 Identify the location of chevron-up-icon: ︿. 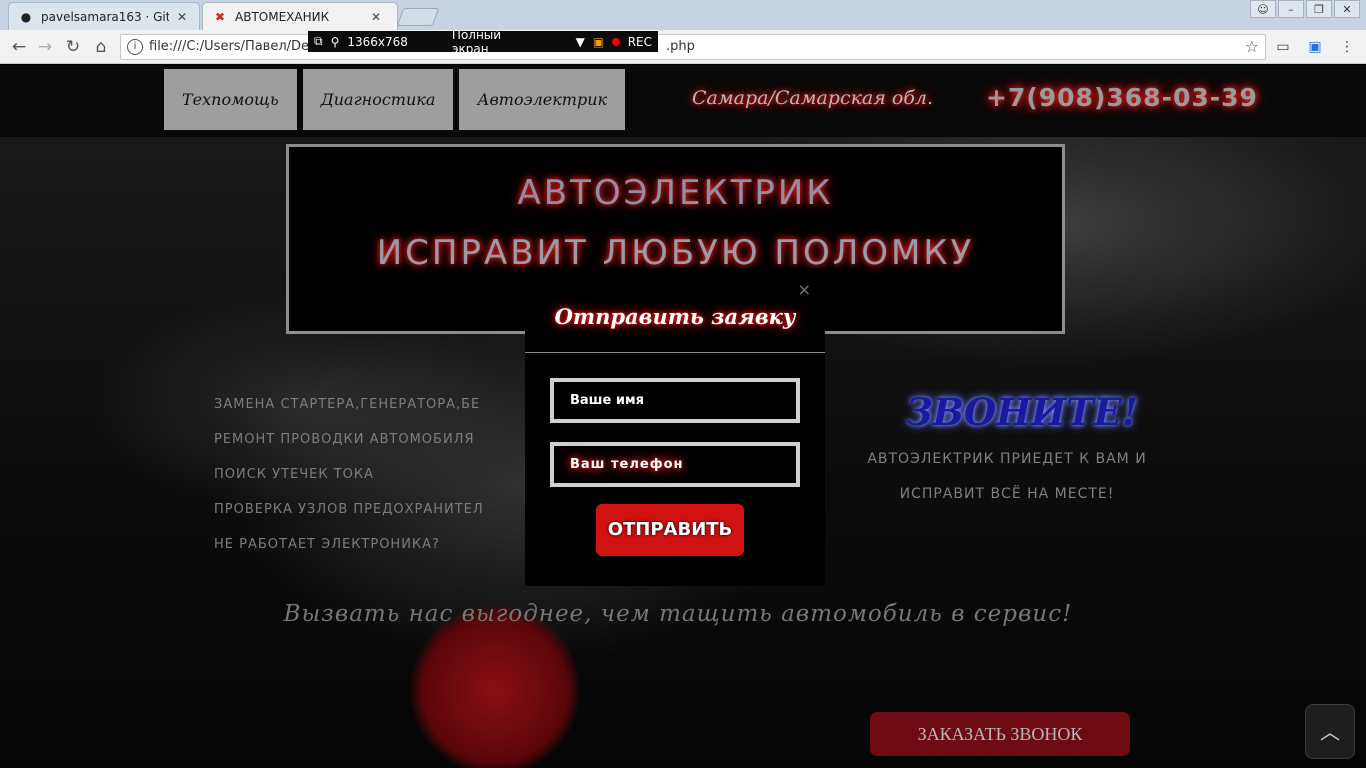
(1330, 732).